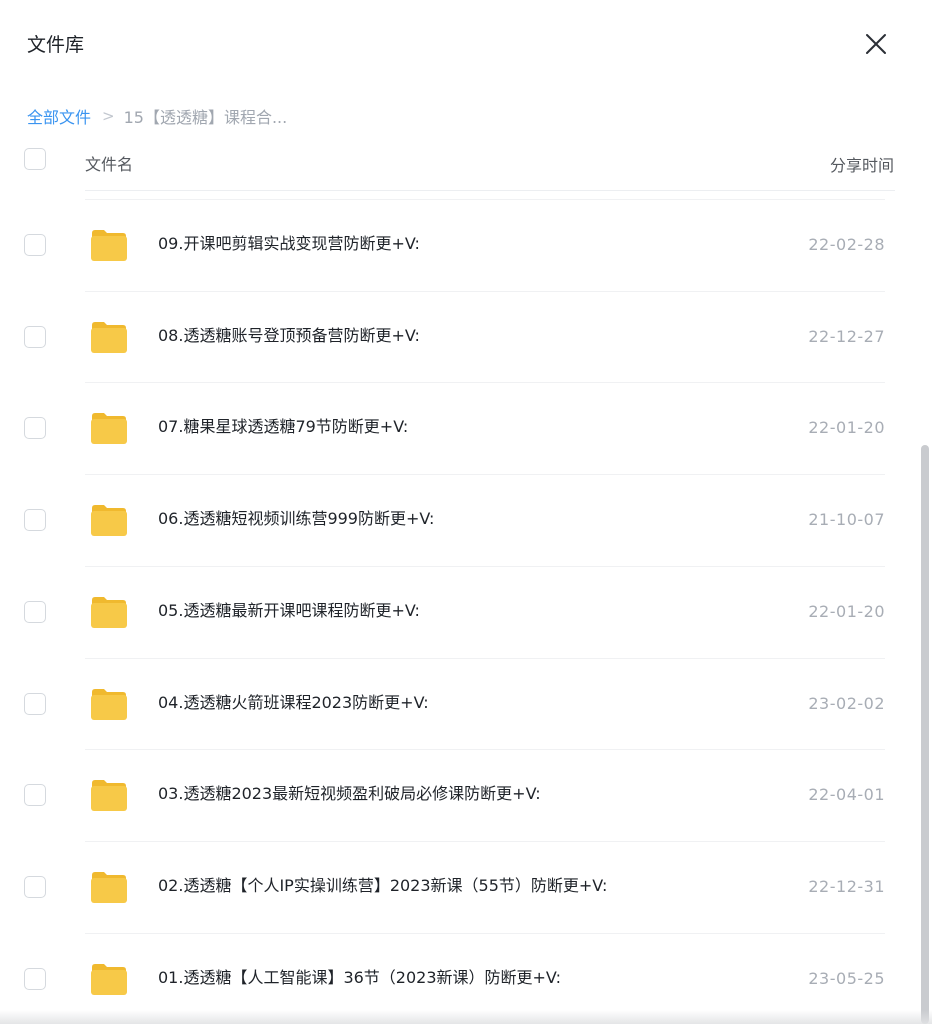  I want to click on file-name: 06.透透糖短视频训练营999防断更+V:, so click(296, 517).